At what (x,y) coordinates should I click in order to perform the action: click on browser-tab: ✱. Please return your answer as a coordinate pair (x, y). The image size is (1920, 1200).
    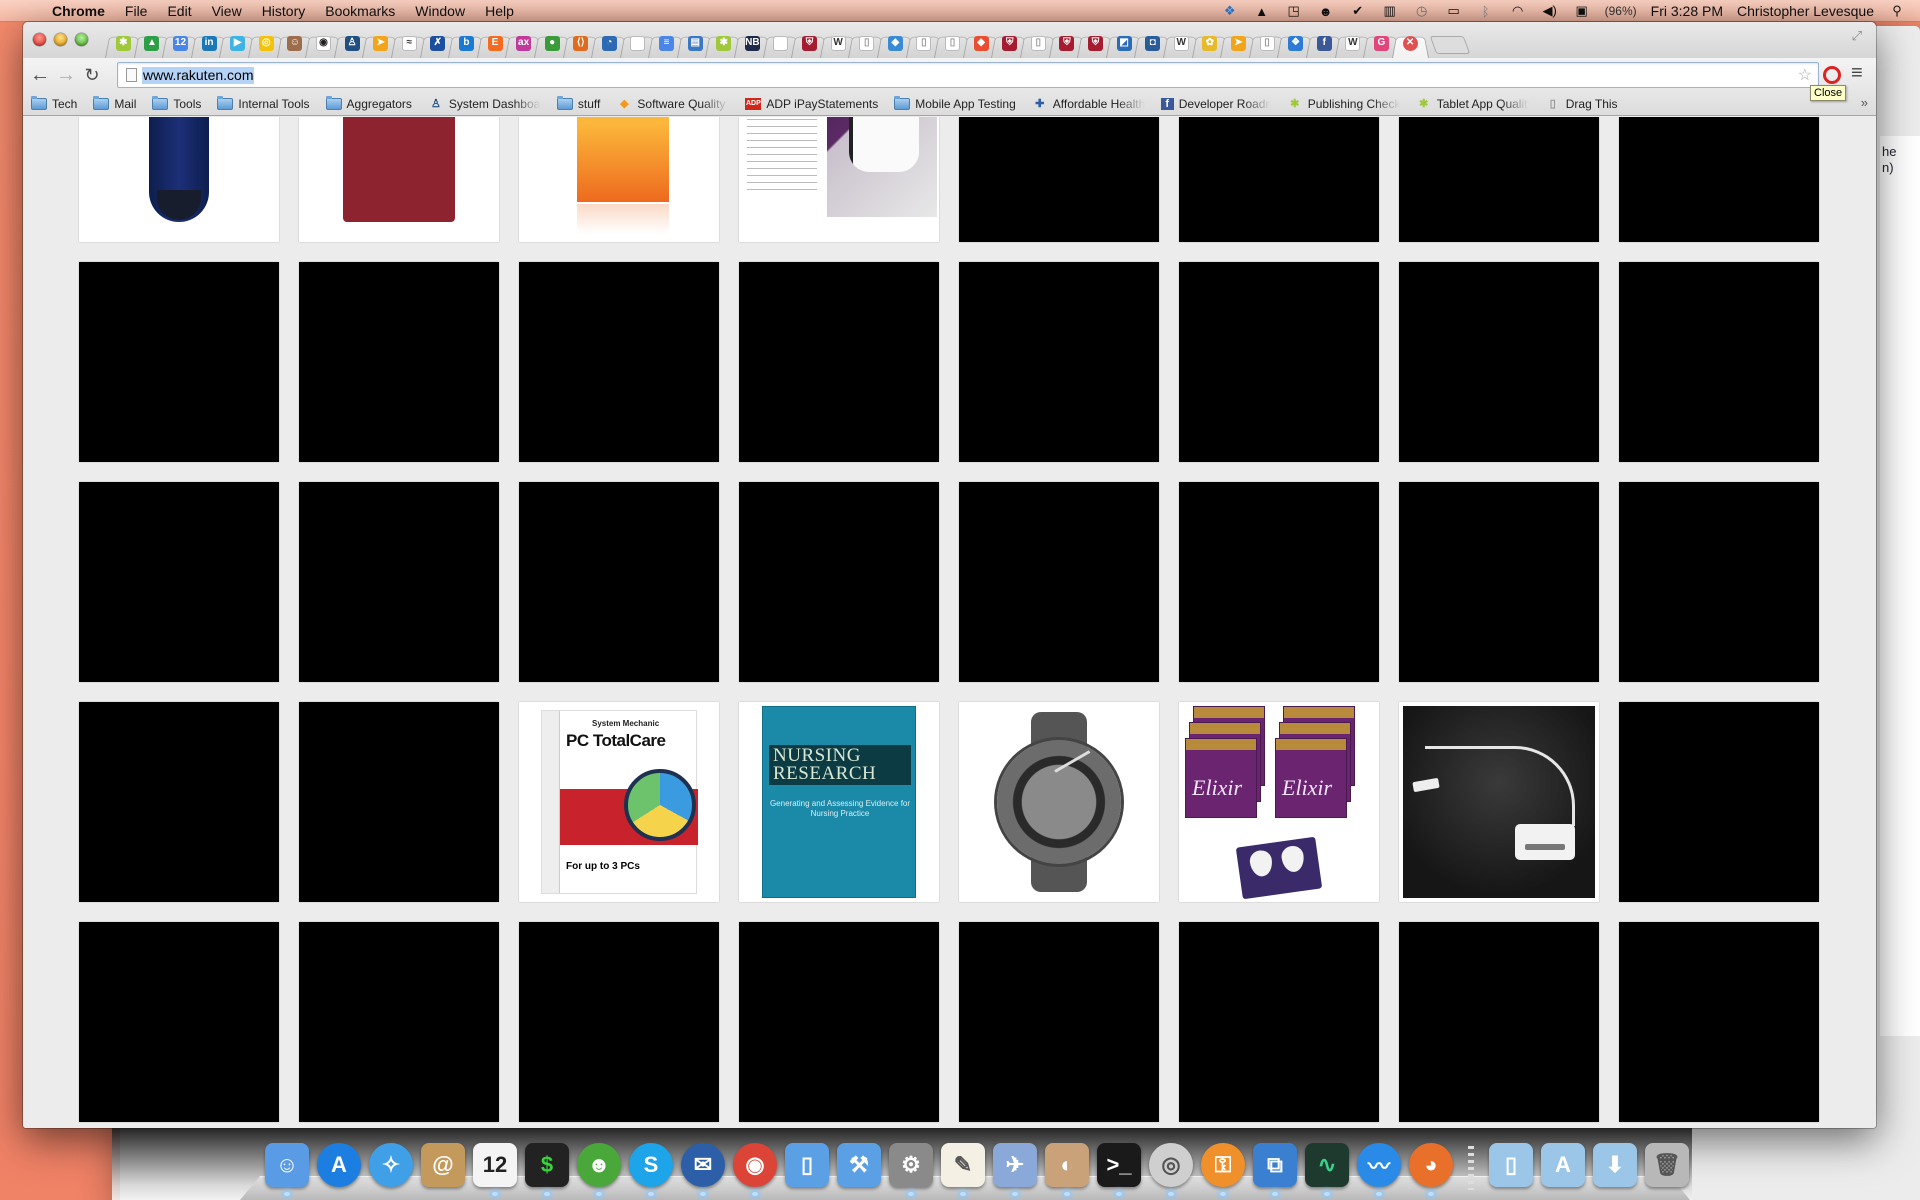
    Looking at the image, I should click on (123, 43).